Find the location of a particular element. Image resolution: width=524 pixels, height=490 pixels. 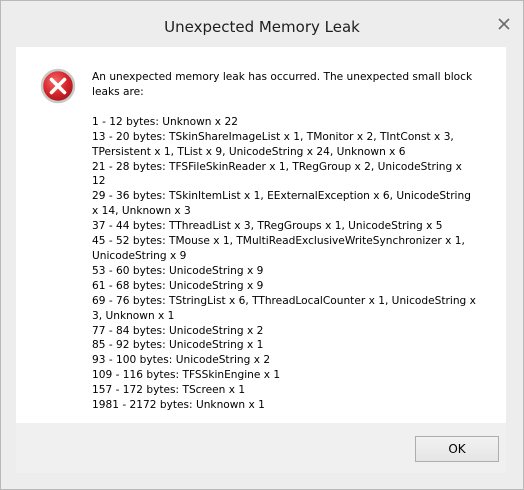

ok-button: OK is located at coordinates (457, 449).